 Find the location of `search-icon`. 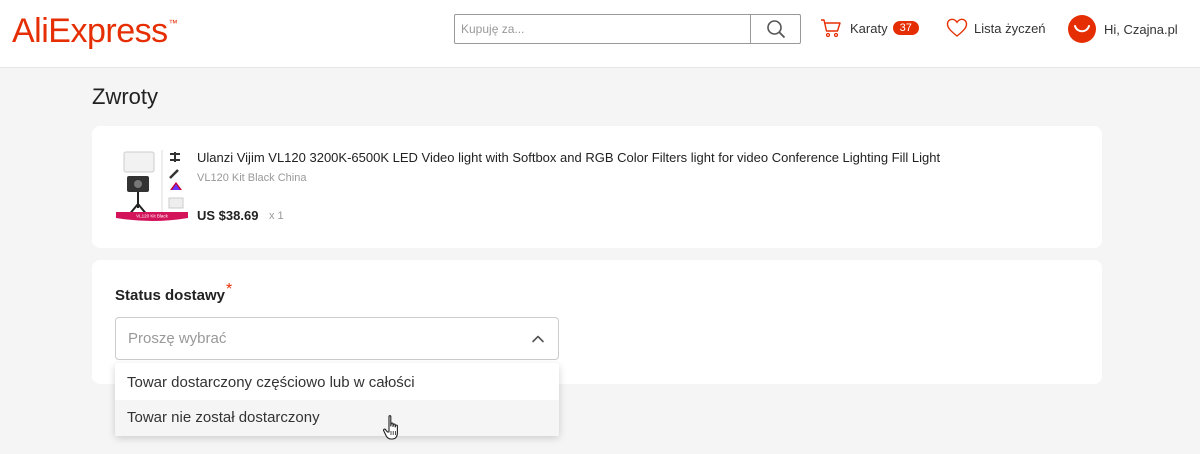

search-icon is located at coordinates (775, 29).